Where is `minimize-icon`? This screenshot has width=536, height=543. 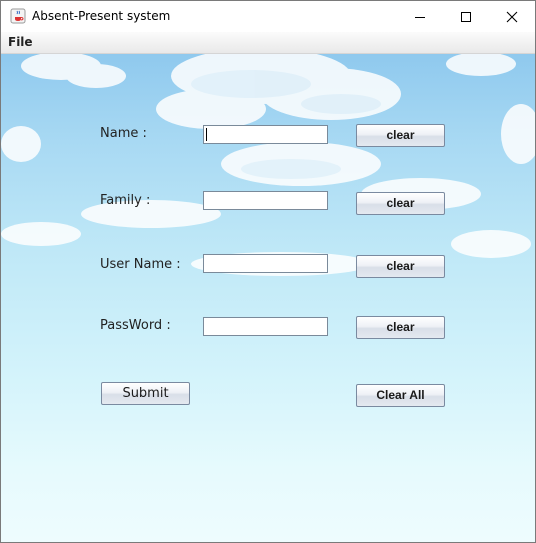
minimize-icon is located at coordinates (420, 17).